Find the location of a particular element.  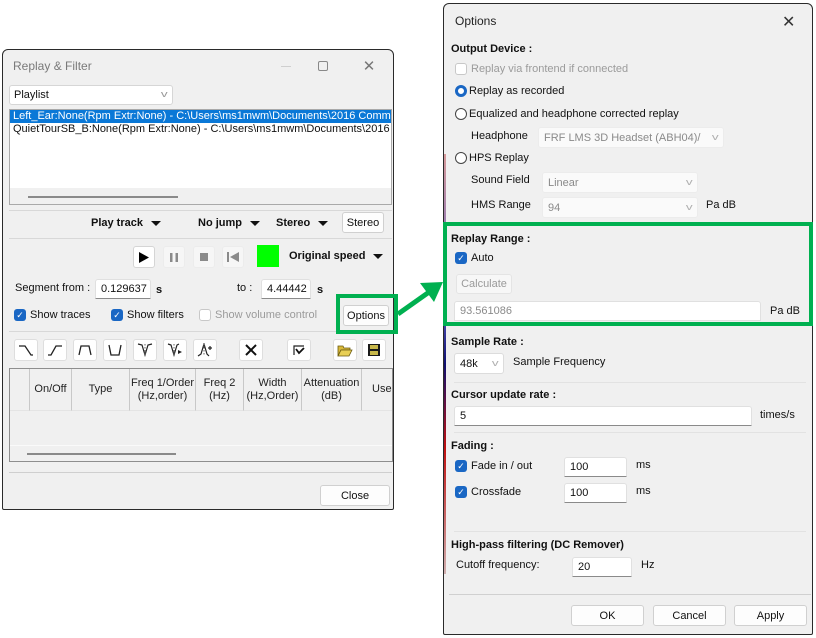

caret-down-icon is located at coordinates (323, 223).